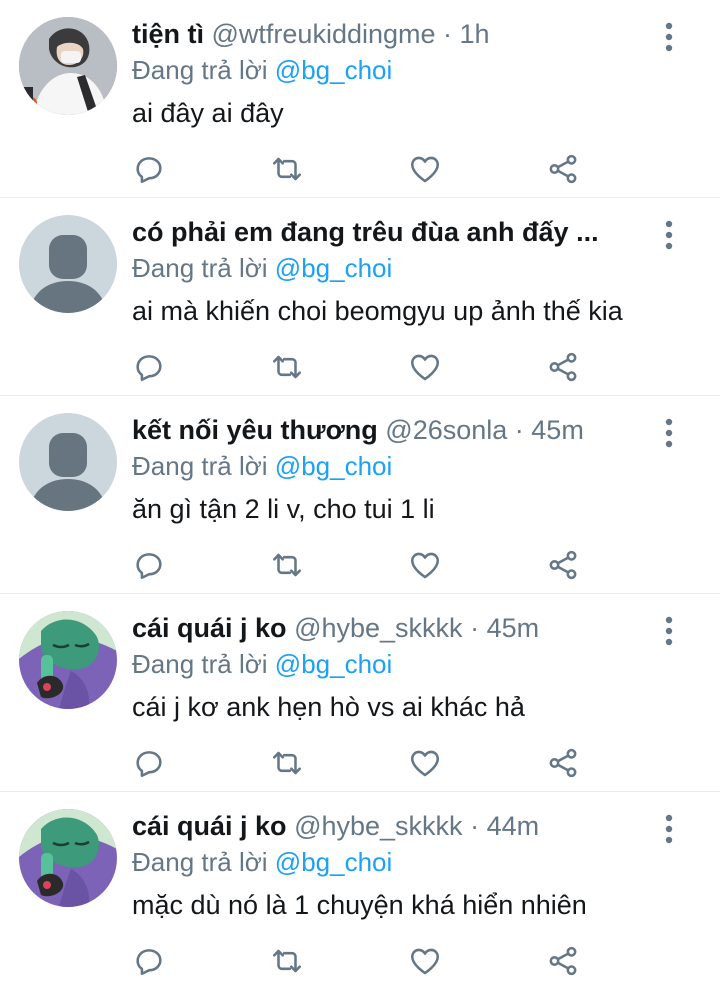 The height and width of the screenshot is (993, 720). Describe the element at coordinates (377, 311) in the screenshot. I see `tweet-text: ai mà khiến choi beomgyu up ảnh thế kia` at that location.